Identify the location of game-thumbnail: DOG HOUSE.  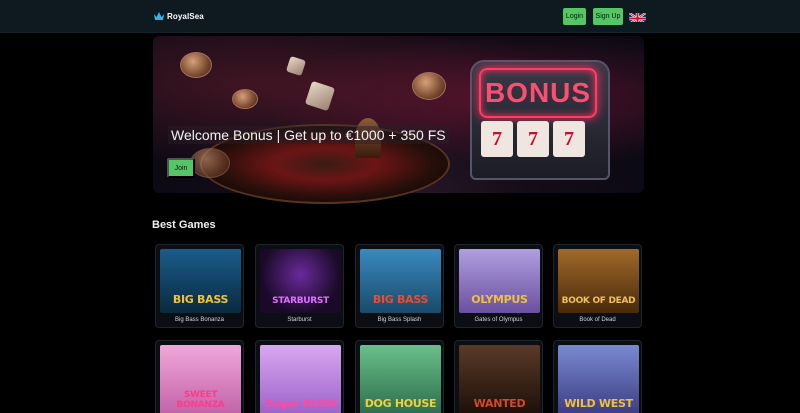
(400, 379).